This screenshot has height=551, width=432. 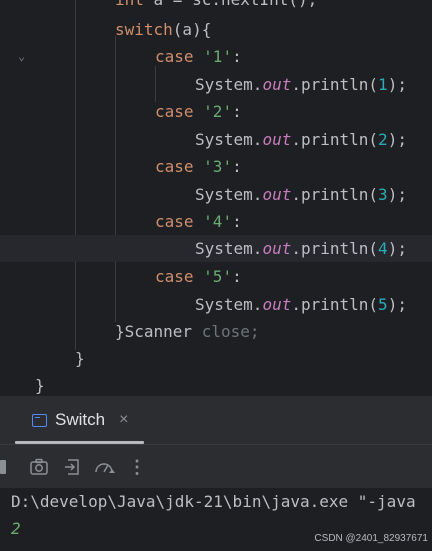 I want to click on code-line-case: case '3':, so click(x=198, y=166).